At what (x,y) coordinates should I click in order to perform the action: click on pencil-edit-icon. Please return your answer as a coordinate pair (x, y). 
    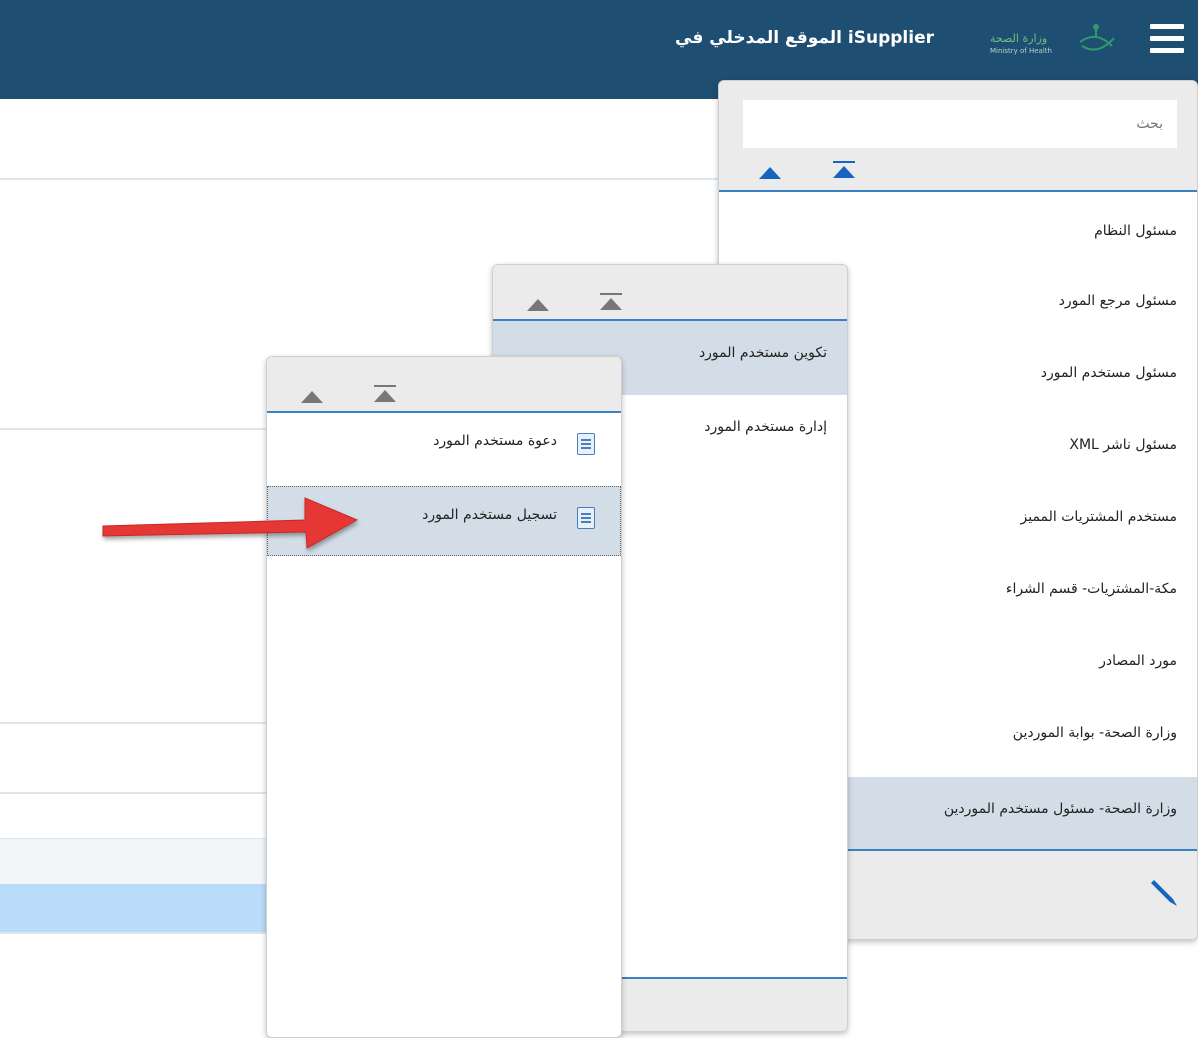
    Looking at the image, I should click on (1165, 892).